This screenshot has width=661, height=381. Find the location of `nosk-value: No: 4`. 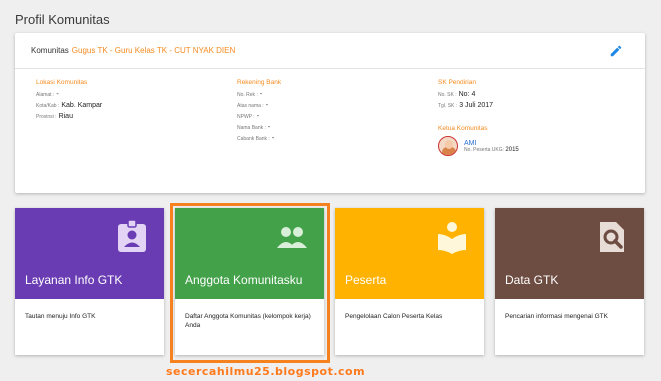

nosk-value: No: 4 is located at coordinates (467, 94).